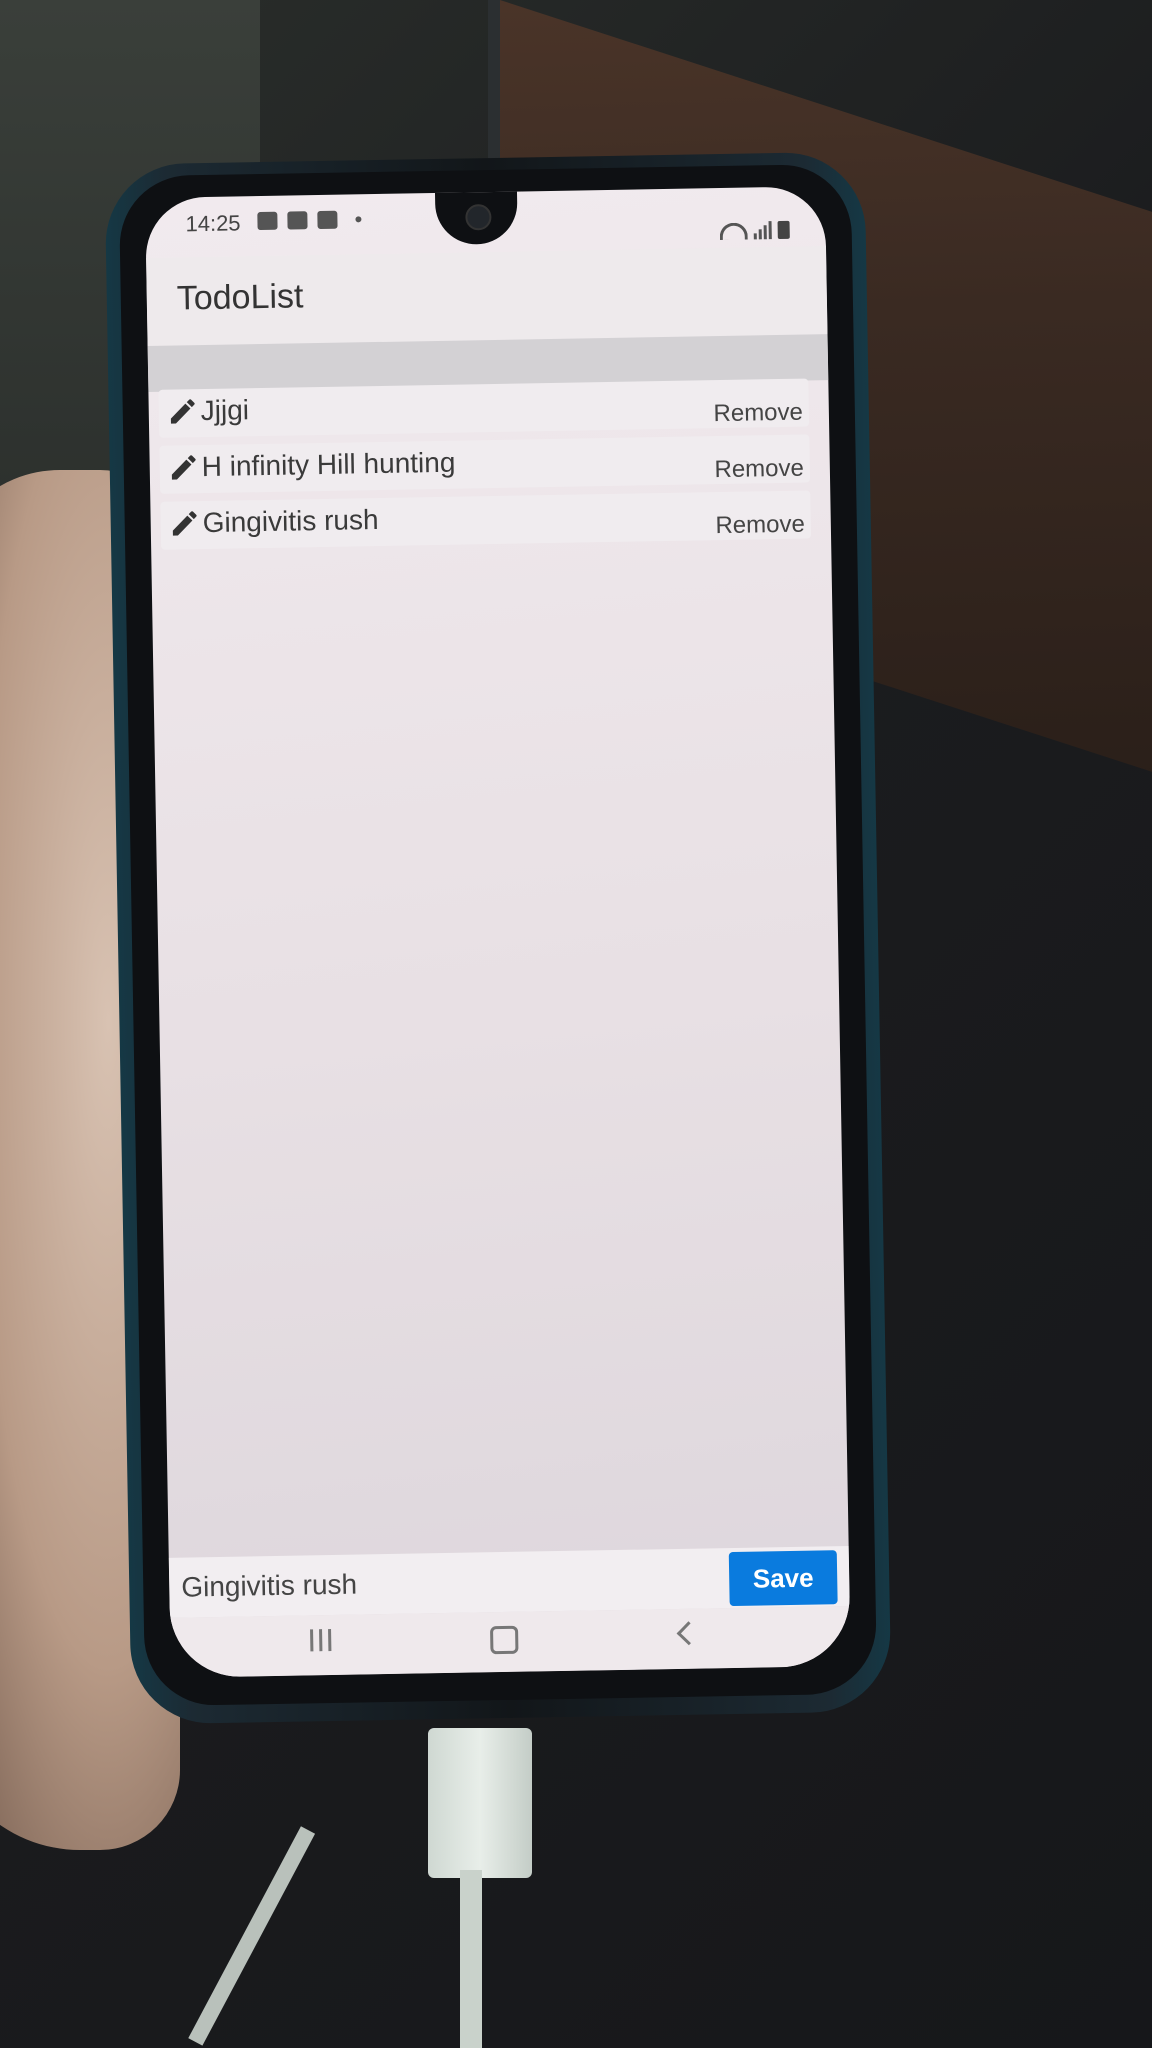  Describe the element at coordinates (451, 1583) in the screenshot. I see `todo-input` at that location.